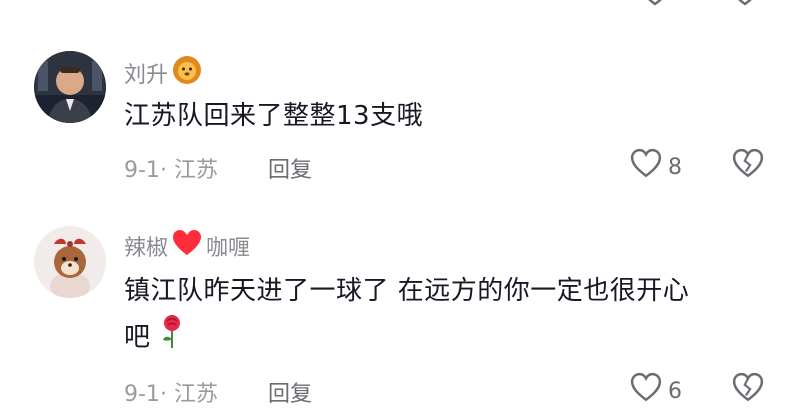 The height and width of the screenshot is (410, 800). I want to click on like-count: 8, so click(675, 167).